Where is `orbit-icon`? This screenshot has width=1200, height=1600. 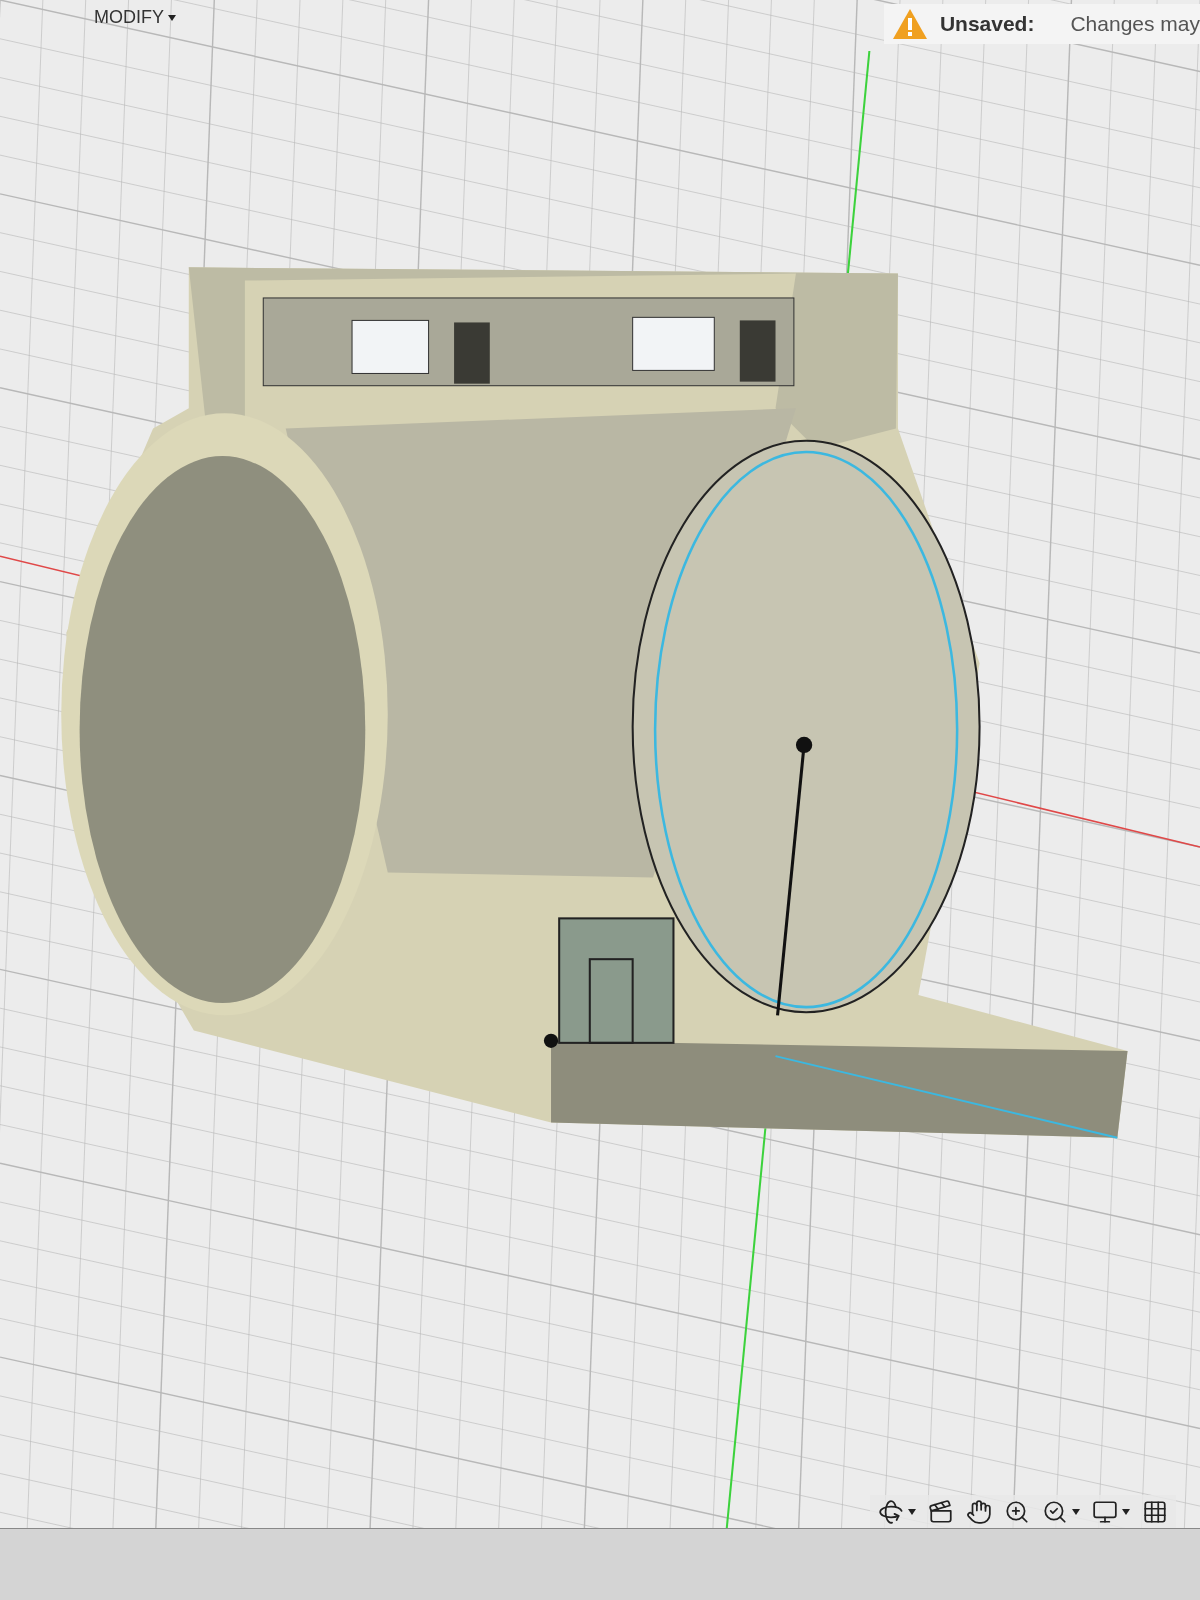
orbit-icon is located at coordinates (891, 1512).